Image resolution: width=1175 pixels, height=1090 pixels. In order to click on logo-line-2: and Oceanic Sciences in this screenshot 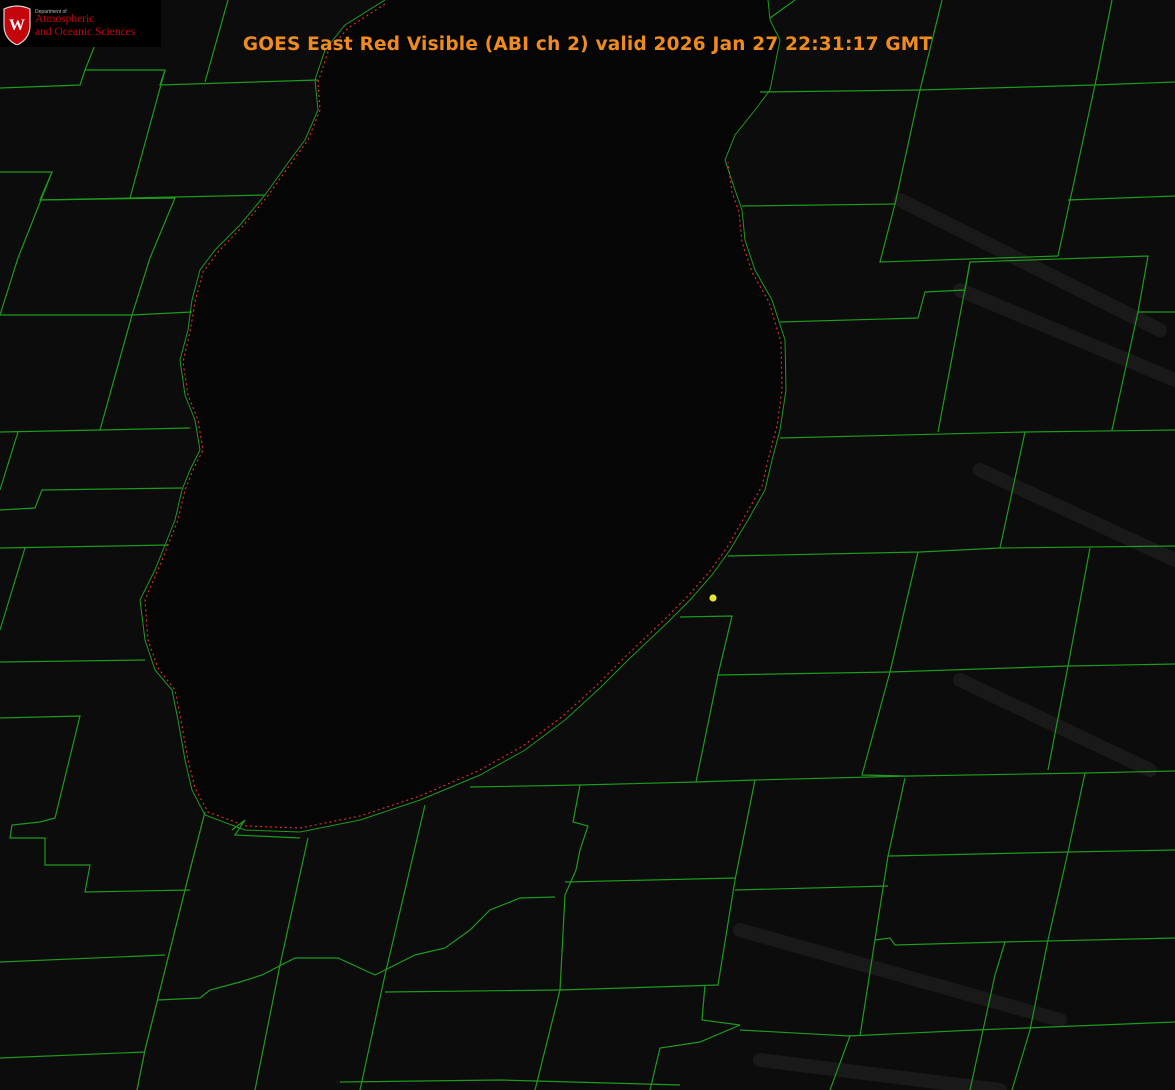, I will do `click(85, 32)`.